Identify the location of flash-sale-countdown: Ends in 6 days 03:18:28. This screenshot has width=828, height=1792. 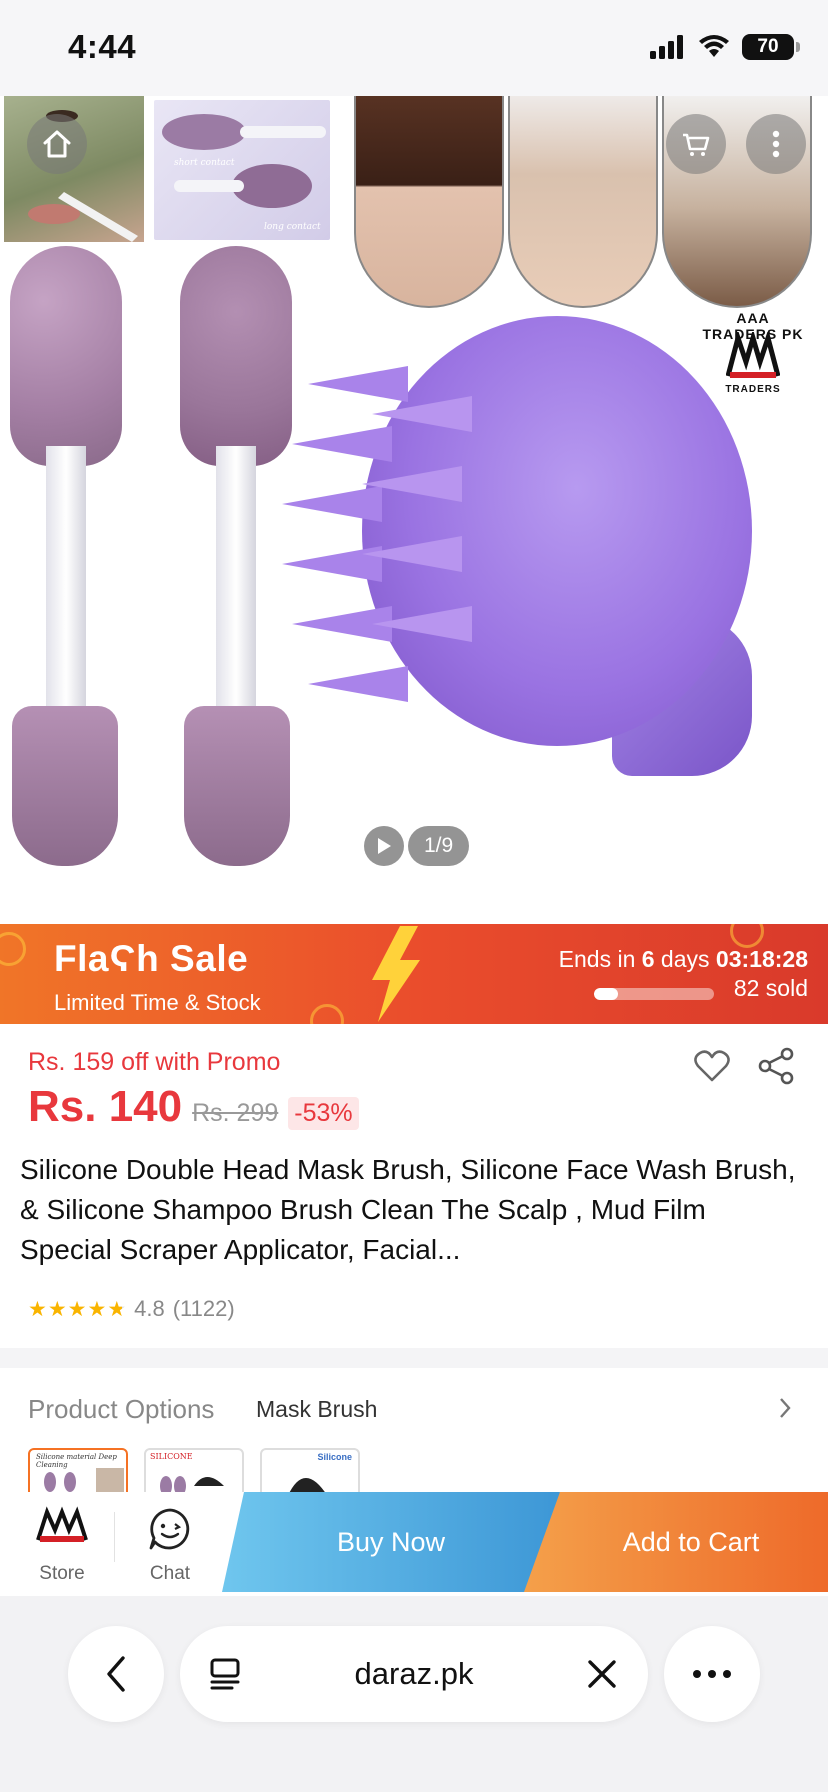
(683, 959).